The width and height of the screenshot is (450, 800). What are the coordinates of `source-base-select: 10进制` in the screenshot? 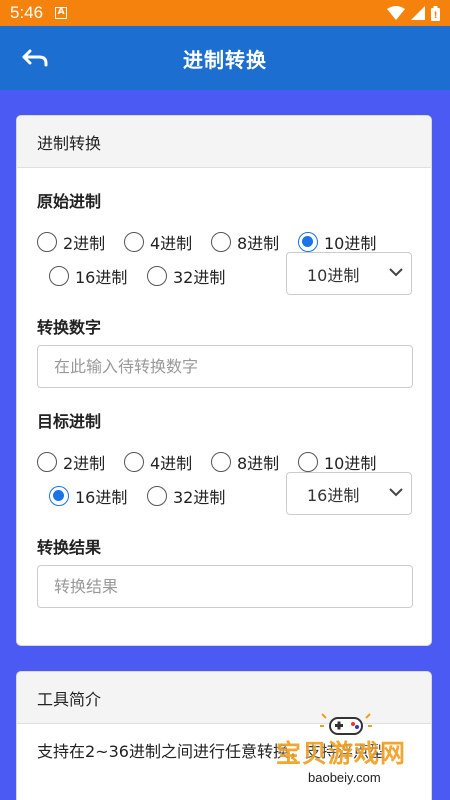 It's located at (349, 273).